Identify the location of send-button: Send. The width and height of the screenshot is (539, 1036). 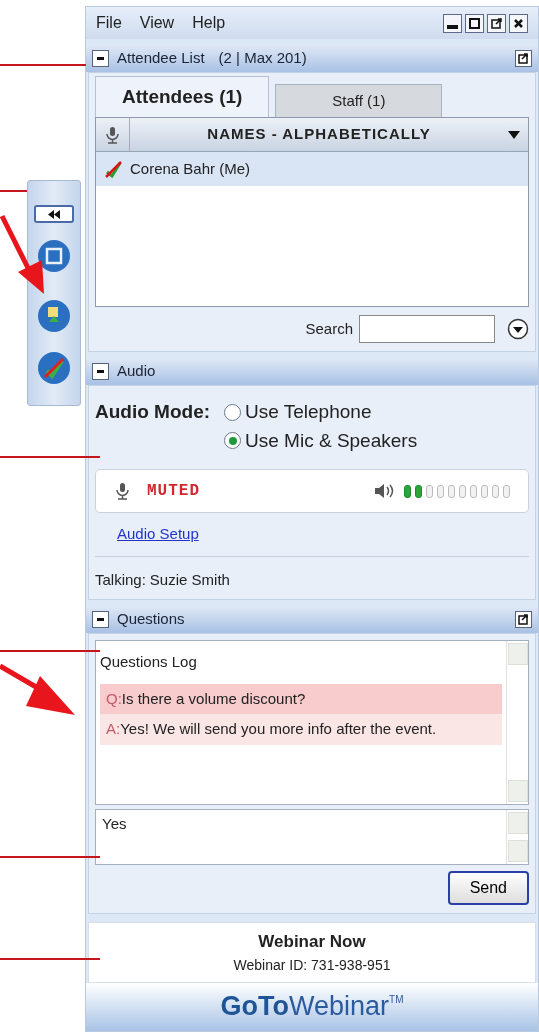
(488, 888).